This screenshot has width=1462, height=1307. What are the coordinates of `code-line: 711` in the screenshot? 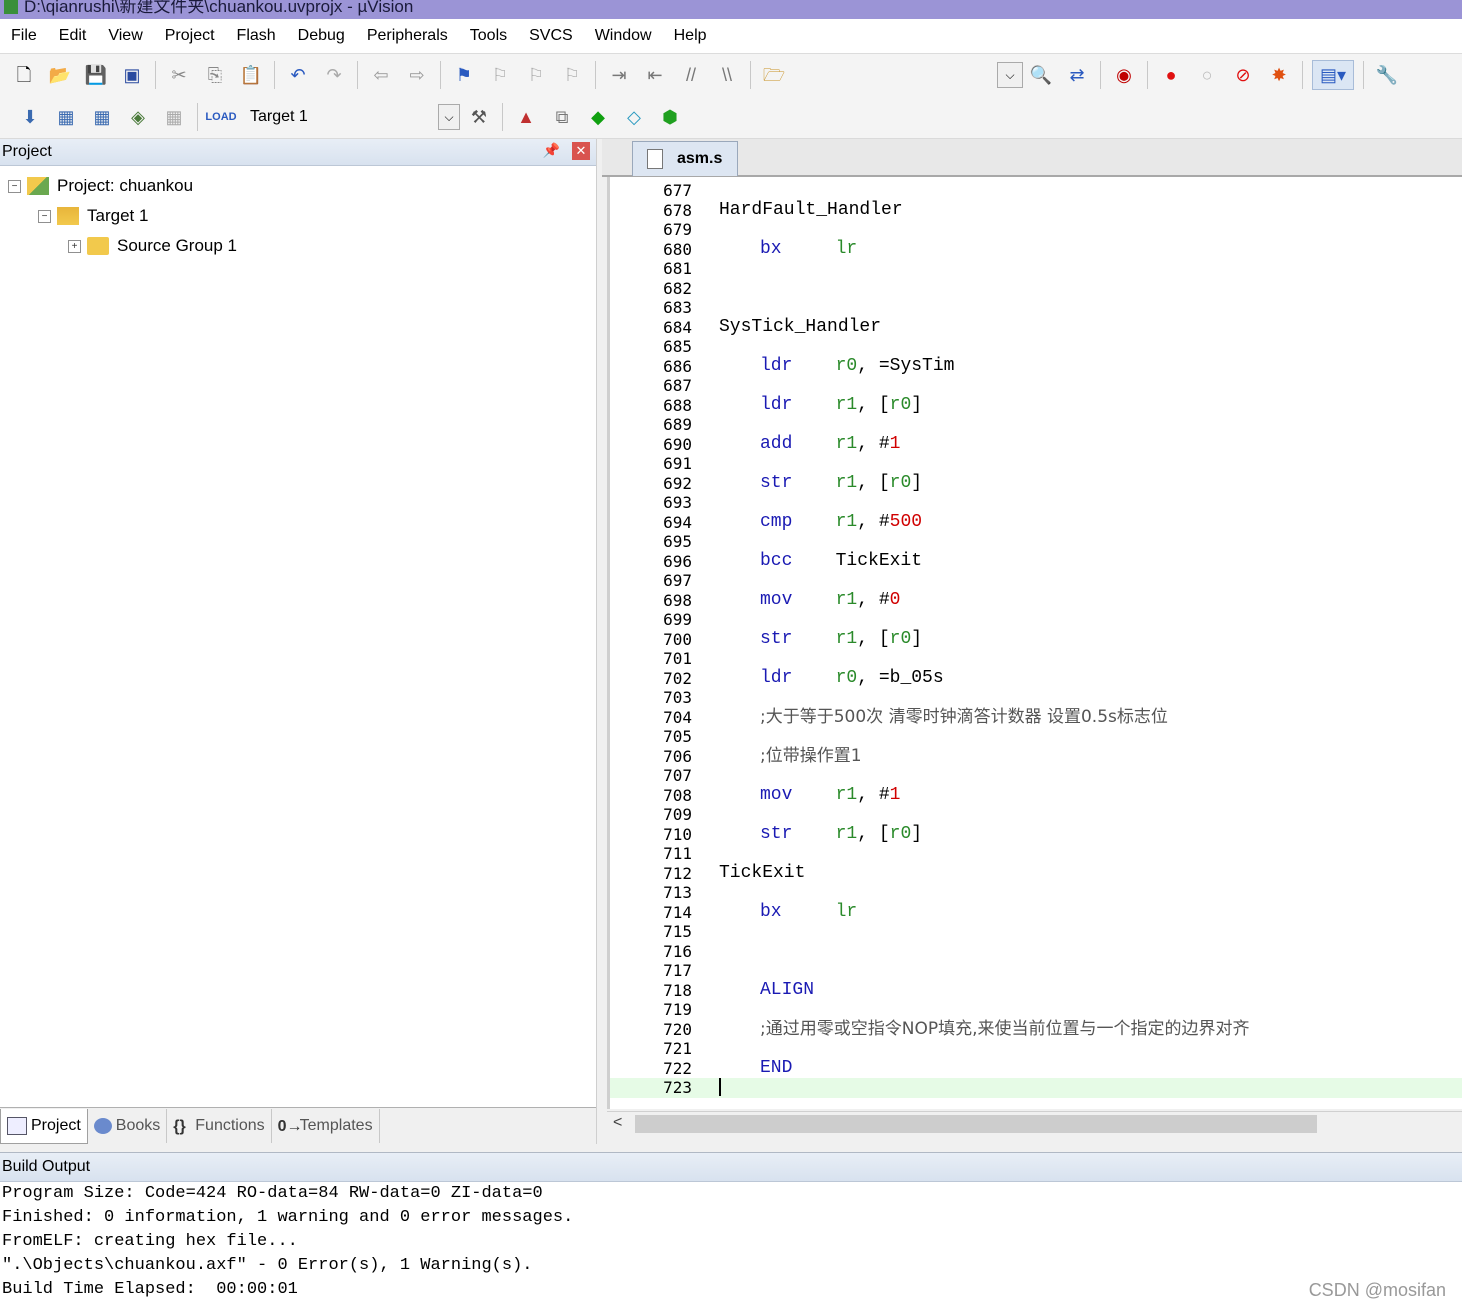 It's located at (1036, 854).